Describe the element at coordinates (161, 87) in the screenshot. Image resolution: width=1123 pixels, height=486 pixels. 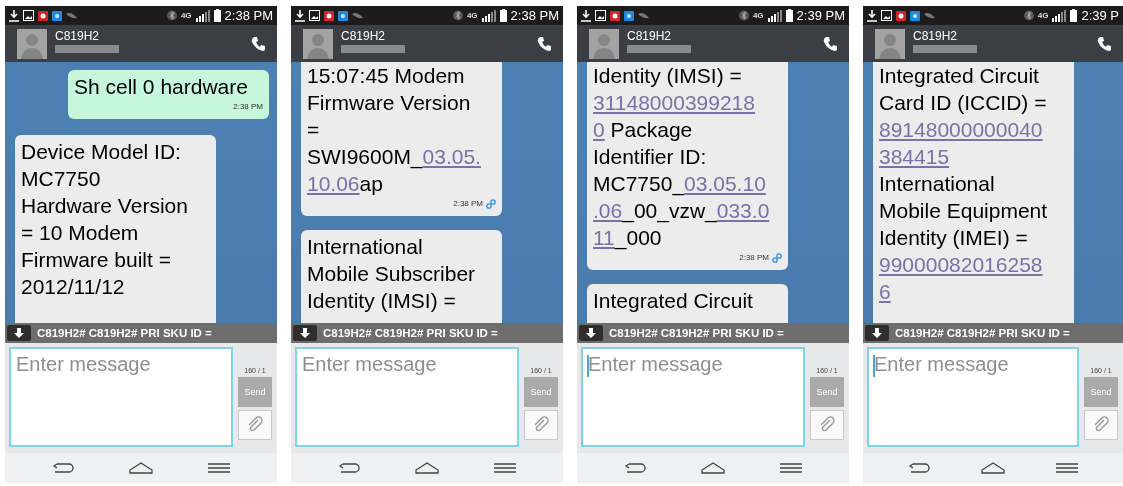
I see `message-text: Sh cell 0 hardware` at that location.